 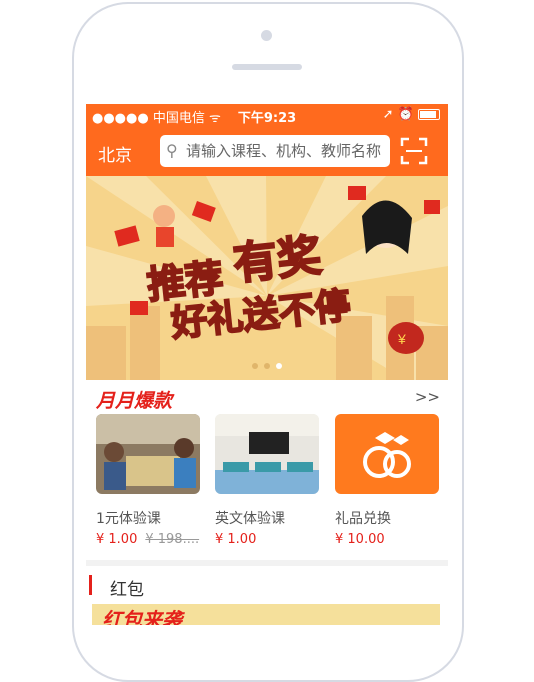 I want to click on product-price: ¥ 10.00, so click(x=360, y=539).